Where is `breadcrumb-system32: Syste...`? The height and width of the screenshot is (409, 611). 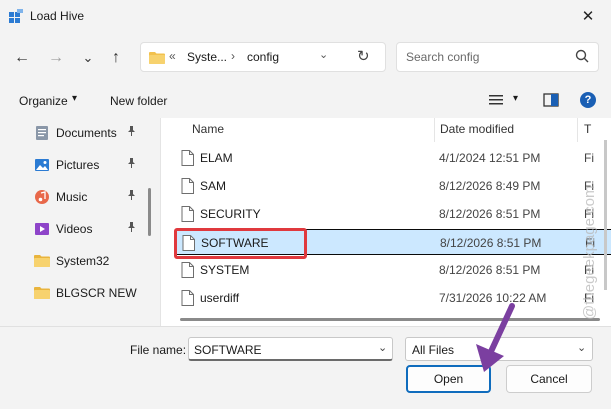 breadcrumb-system32: Syste... is located at coordinates (207, 57).